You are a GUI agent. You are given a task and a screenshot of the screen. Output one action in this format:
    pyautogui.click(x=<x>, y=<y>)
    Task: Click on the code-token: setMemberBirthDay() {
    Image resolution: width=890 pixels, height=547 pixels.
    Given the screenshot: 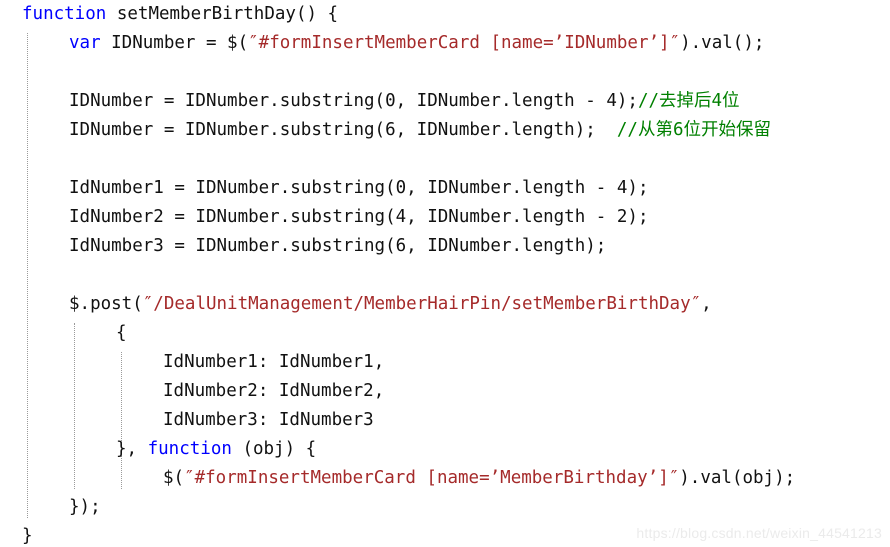 What is the action you would take?
    pyautogui.click(x=222, y=14)
    